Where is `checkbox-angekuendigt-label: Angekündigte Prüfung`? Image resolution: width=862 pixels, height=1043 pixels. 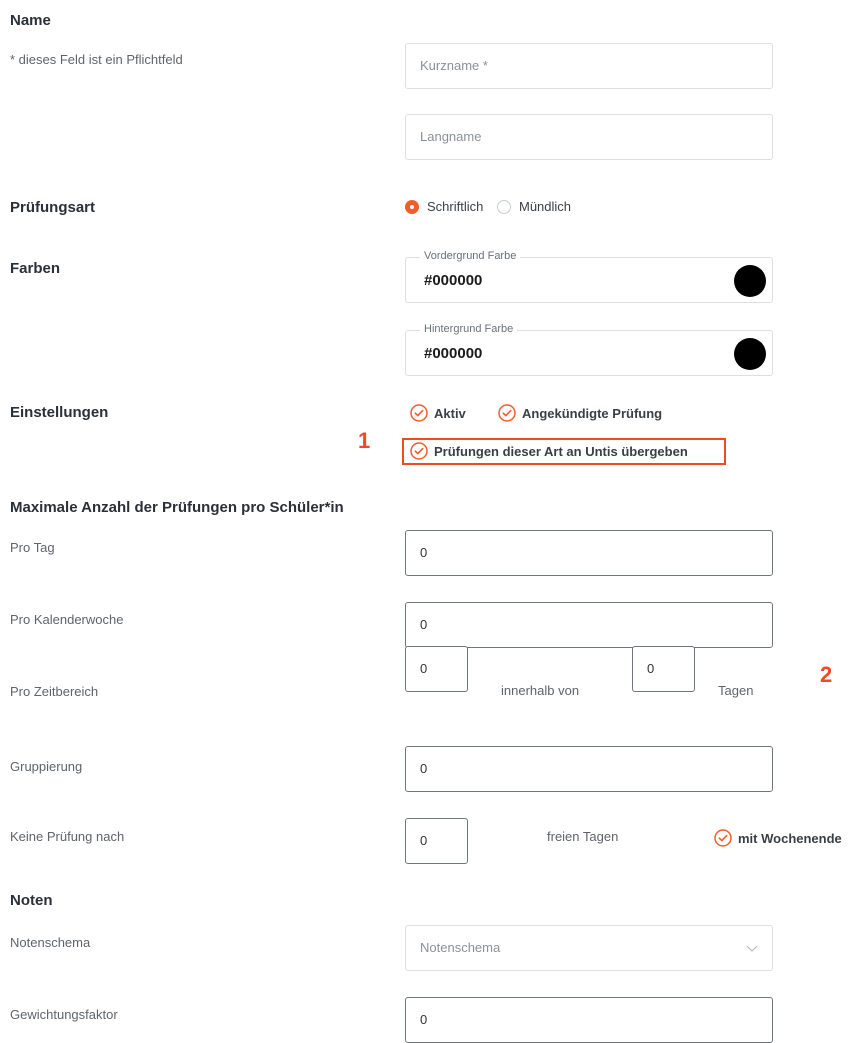
checkbox-angekuendigt-label: Angekündigte Prüfung is located at coordinates (592, 413).